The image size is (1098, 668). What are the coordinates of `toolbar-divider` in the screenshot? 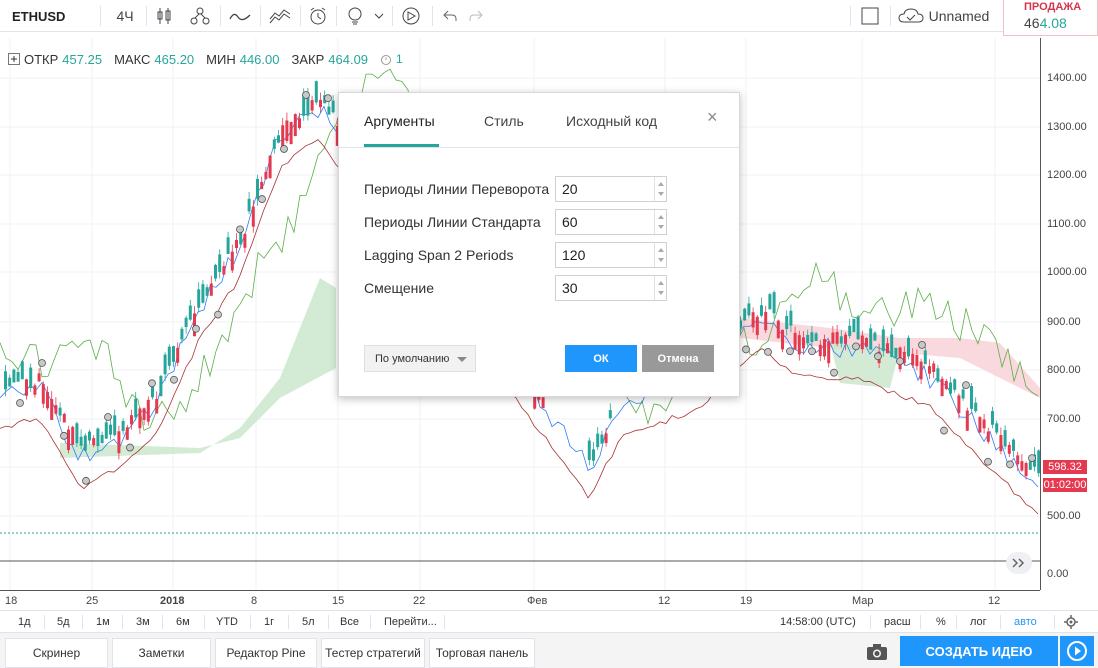 It's located at (300, 16).